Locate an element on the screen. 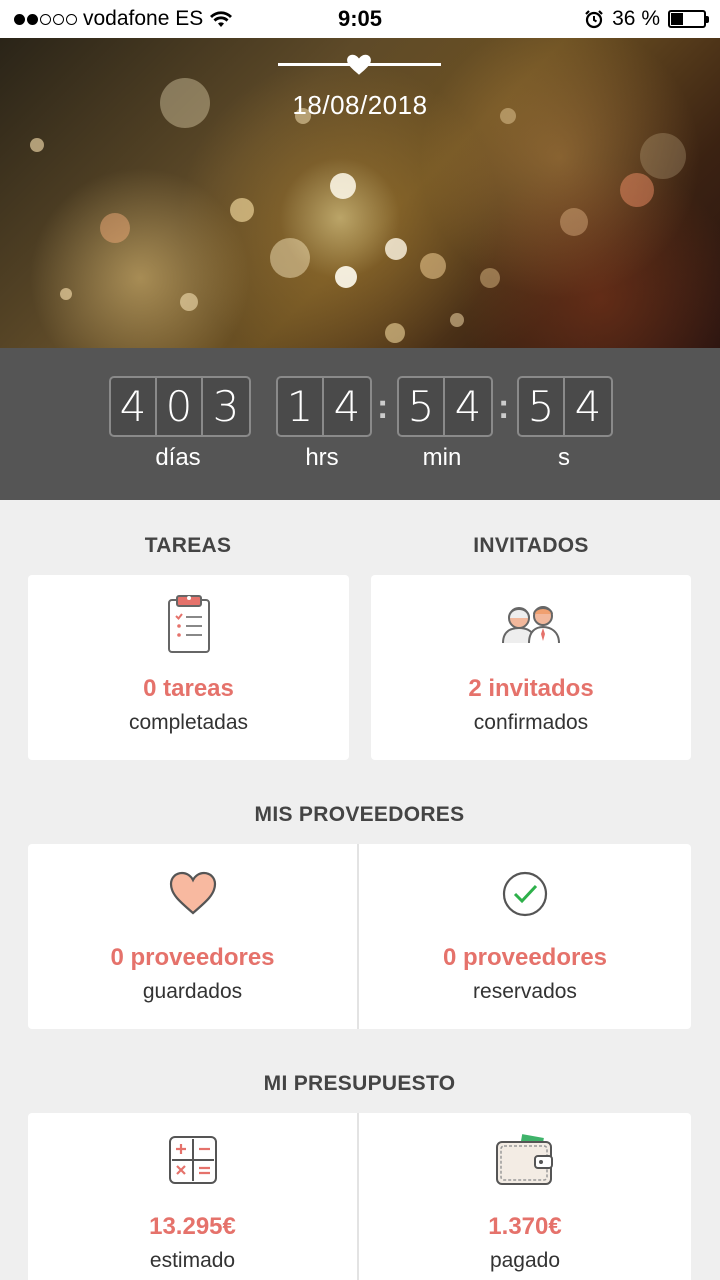  days-digit: 4 is located at coordinates (134, 406).